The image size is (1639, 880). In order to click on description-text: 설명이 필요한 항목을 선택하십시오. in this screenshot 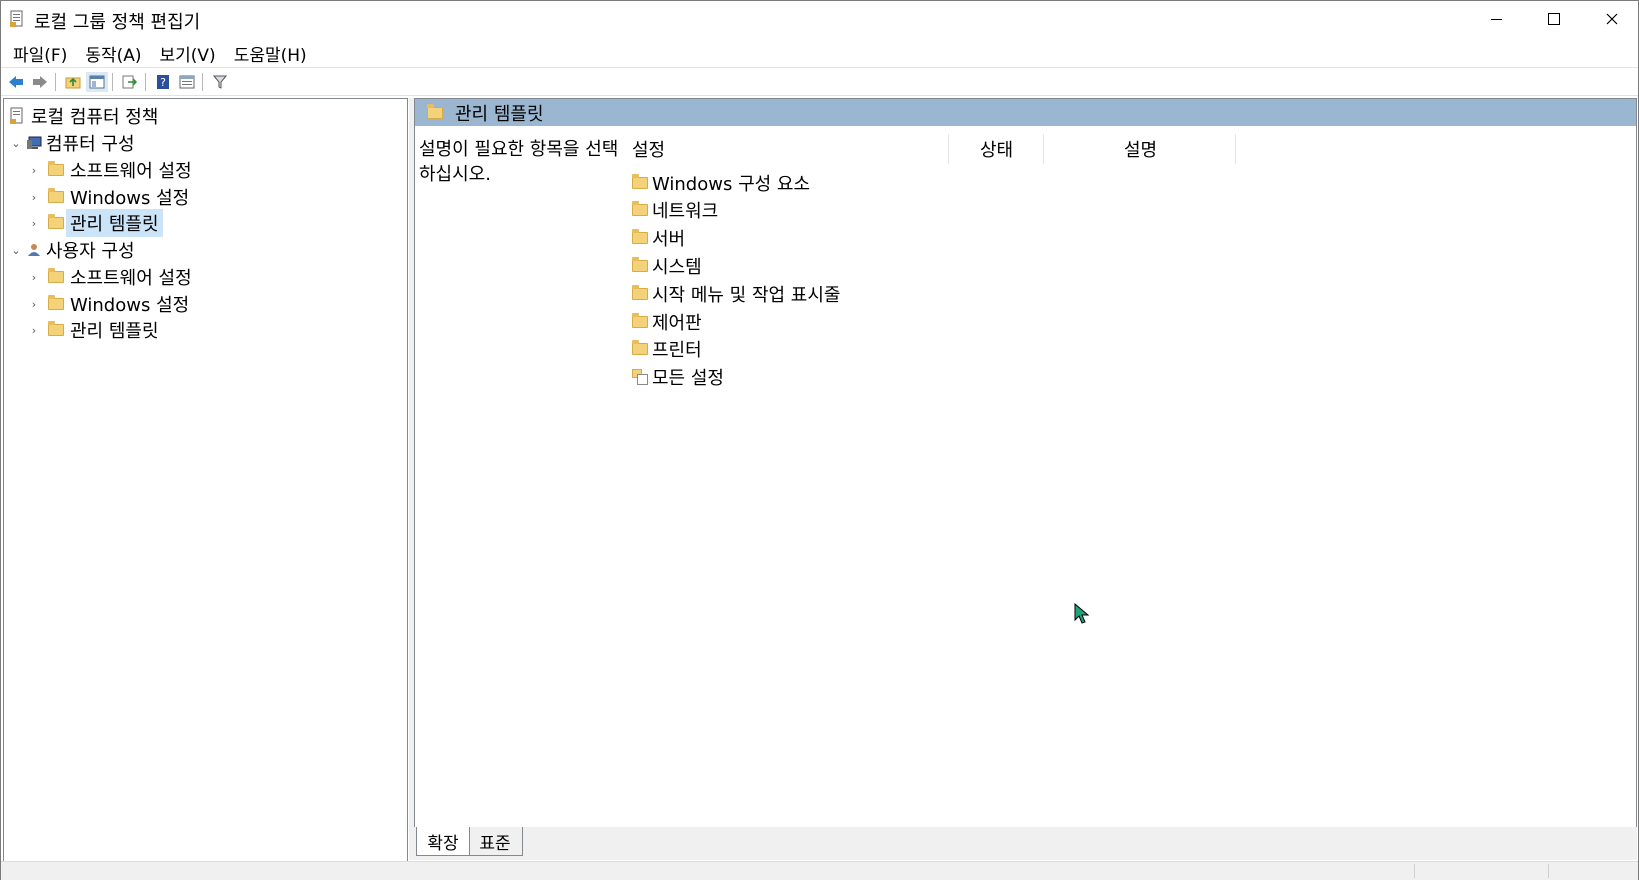, I will do `click(519, 162)`.